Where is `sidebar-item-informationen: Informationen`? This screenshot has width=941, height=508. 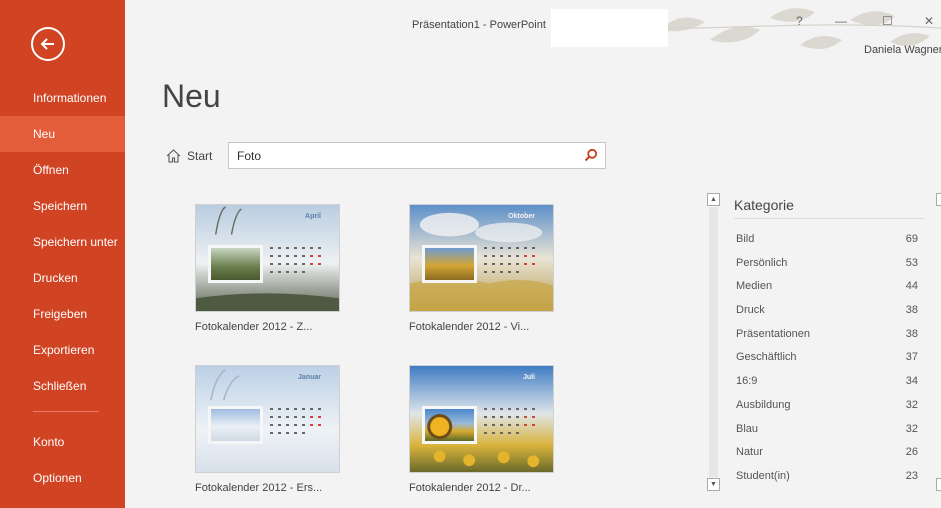
sidebar-item-informationen: Informationen is located at coordinates (62, 98).